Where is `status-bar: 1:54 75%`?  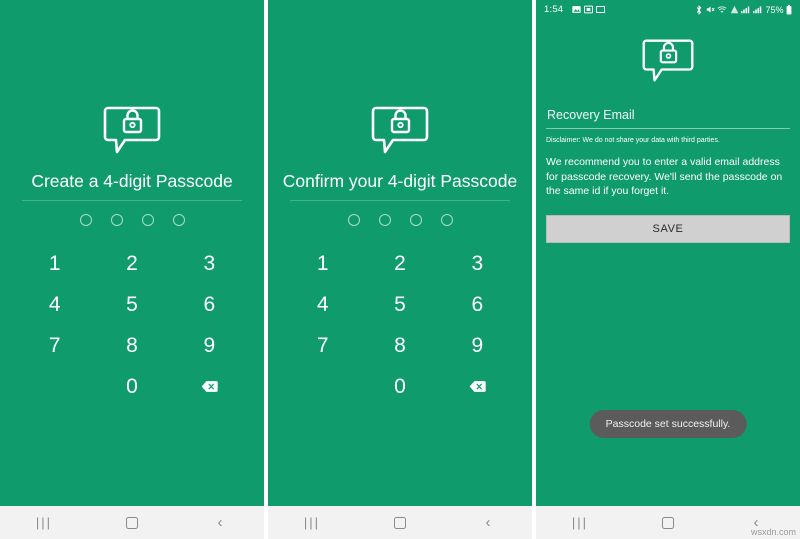
status-bar: 1:54 75% is located at coordinates (668, 9).